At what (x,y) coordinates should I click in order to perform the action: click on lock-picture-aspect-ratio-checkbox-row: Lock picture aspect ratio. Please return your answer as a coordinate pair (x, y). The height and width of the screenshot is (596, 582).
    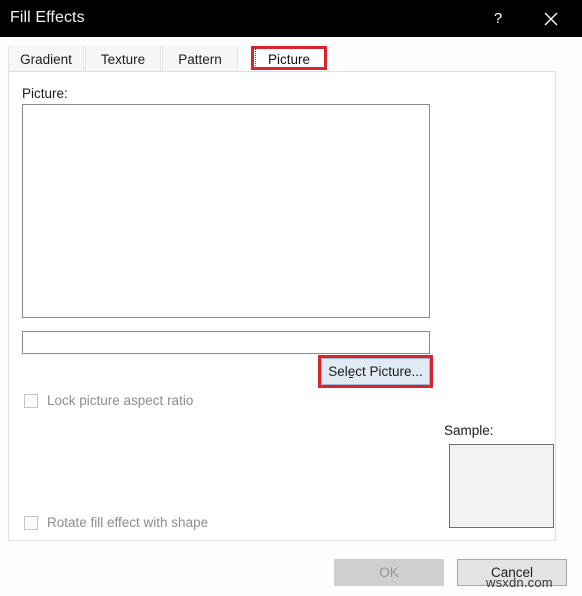
    Looking at the image, I should click on (108, 400).